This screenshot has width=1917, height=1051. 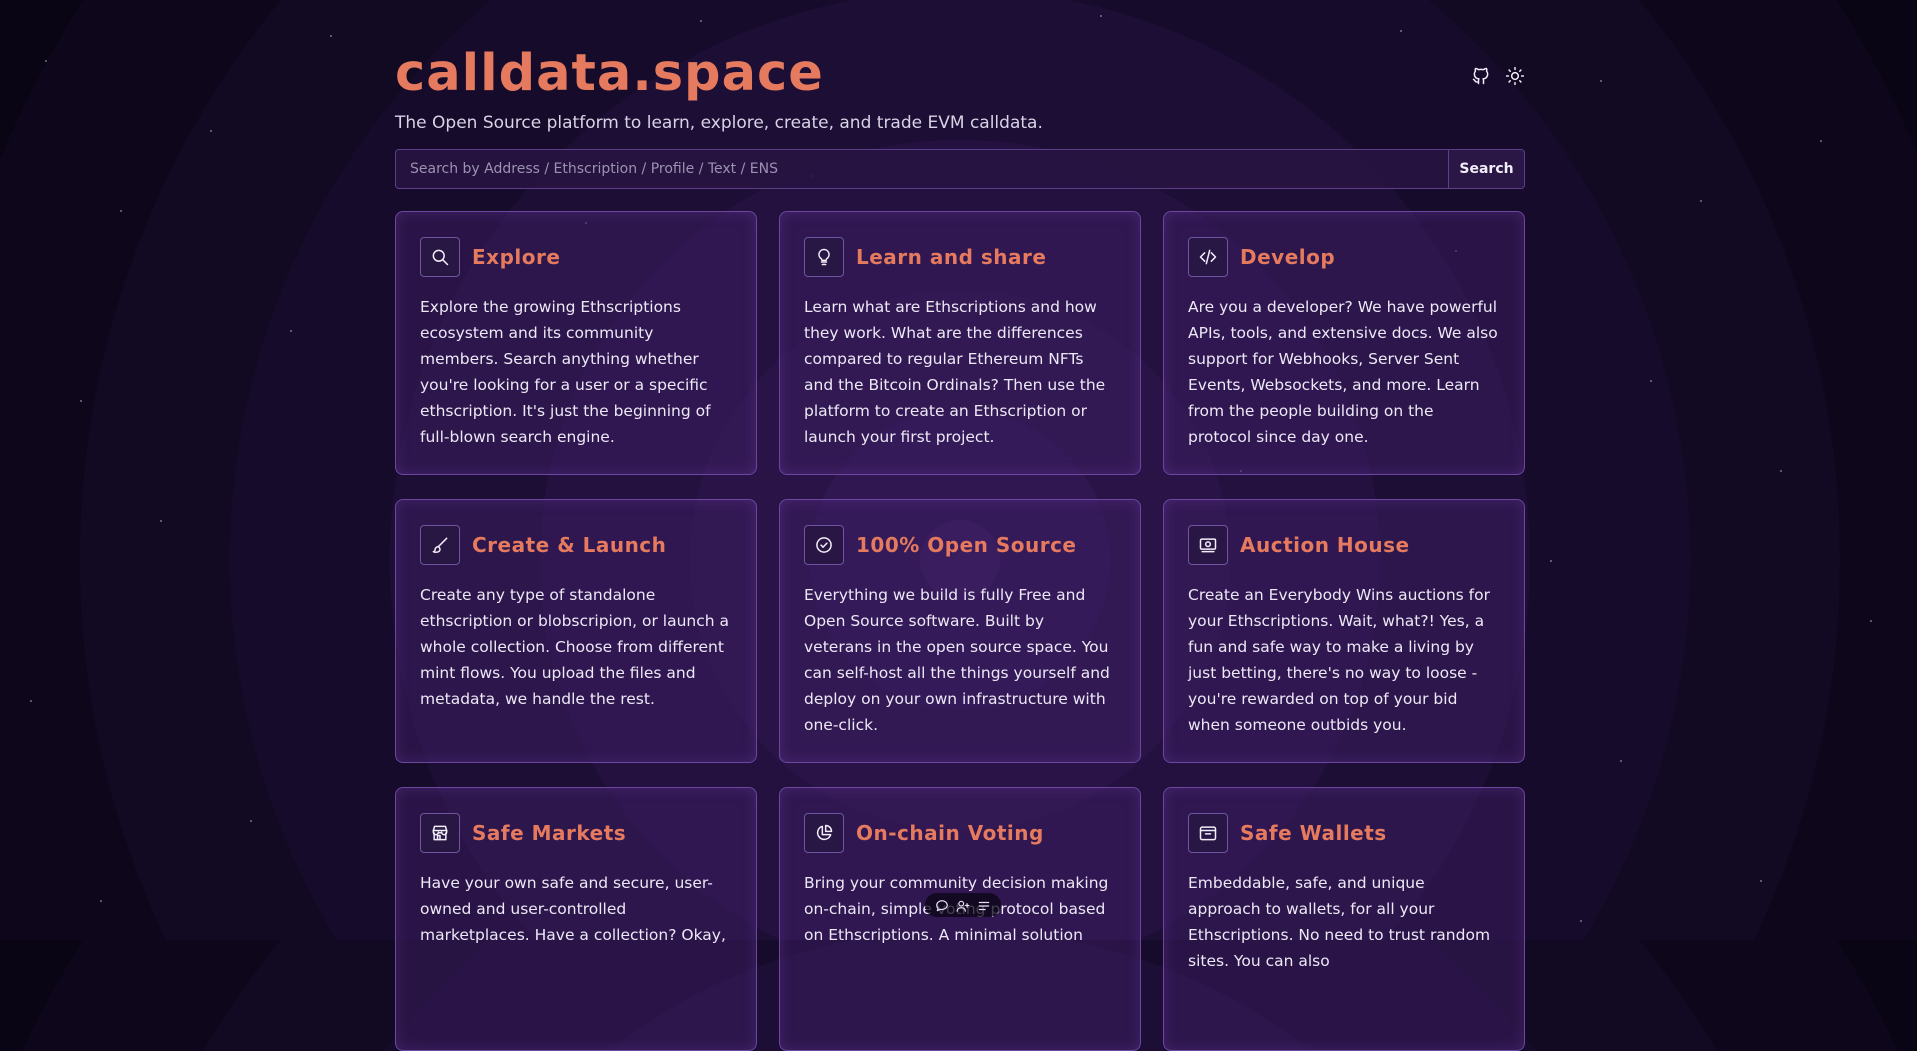 I want to click on store-icon, so click(x=440, y=833).